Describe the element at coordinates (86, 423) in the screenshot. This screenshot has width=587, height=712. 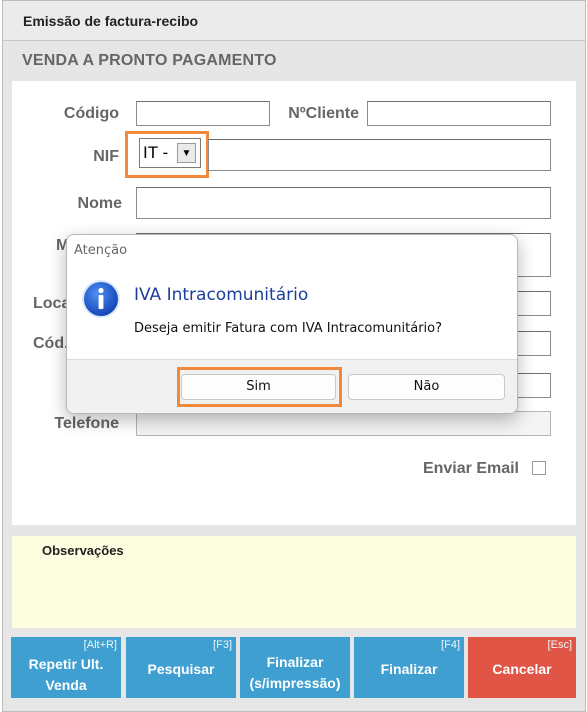
I see `telefone-label: Telefone` at that location.